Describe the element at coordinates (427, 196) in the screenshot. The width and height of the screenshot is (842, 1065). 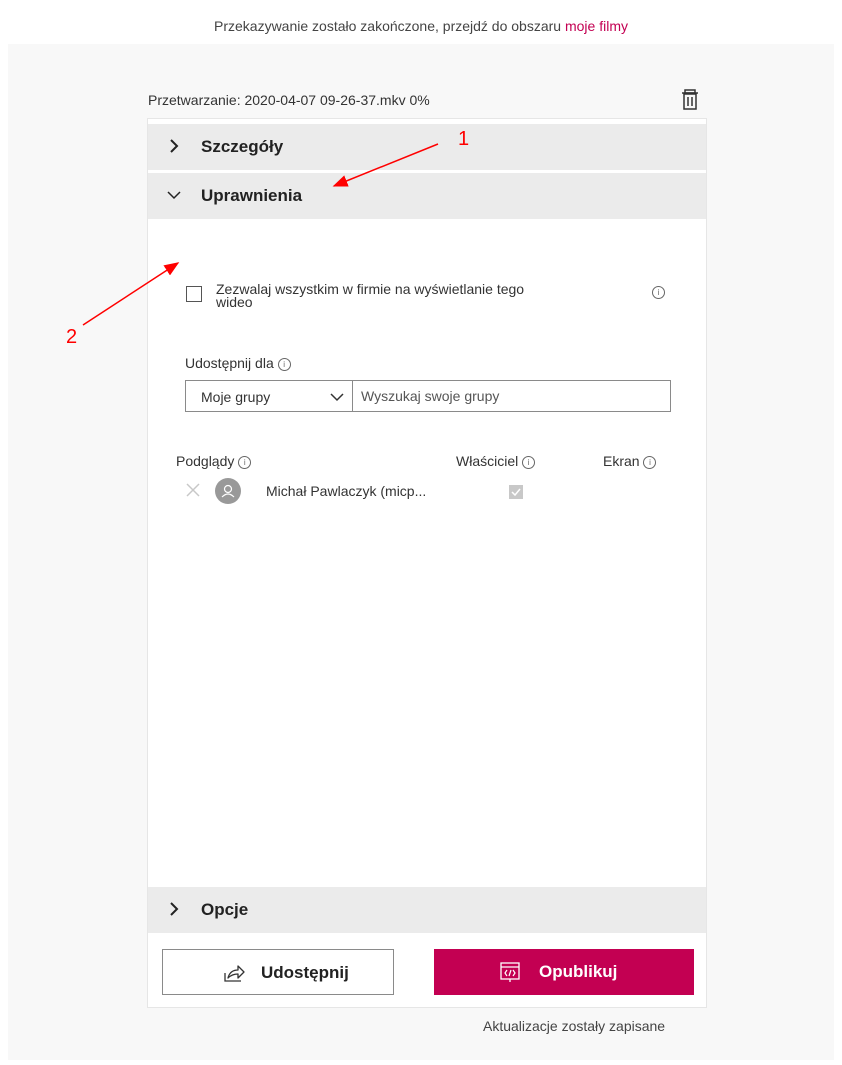
I see `section-permissions-header: Uprawnienia` at that location.